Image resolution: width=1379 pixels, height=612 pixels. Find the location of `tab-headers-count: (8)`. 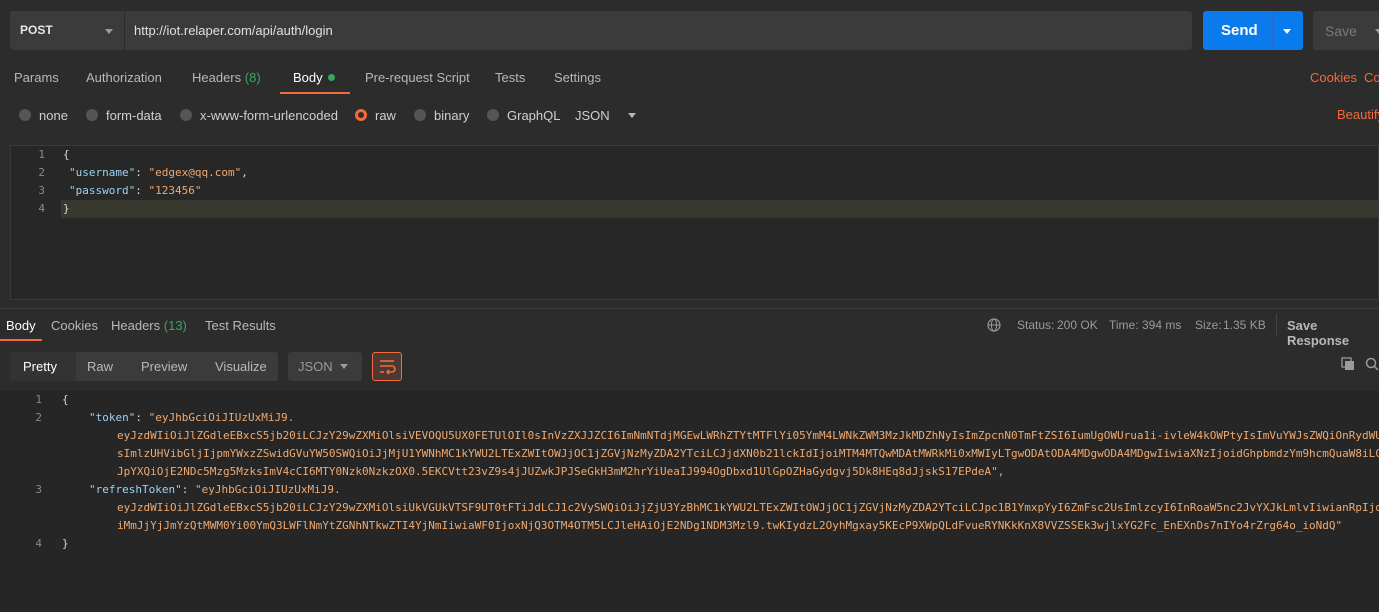

tab-headers-count: (8) is located at coordinates (252, 77).